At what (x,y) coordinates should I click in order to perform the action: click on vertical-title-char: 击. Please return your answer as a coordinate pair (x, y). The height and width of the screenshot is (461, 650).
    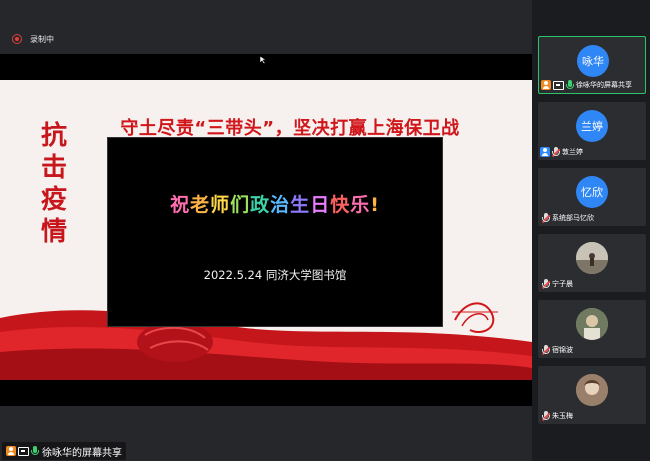
    Looking at the image, I should click on (53, 168).